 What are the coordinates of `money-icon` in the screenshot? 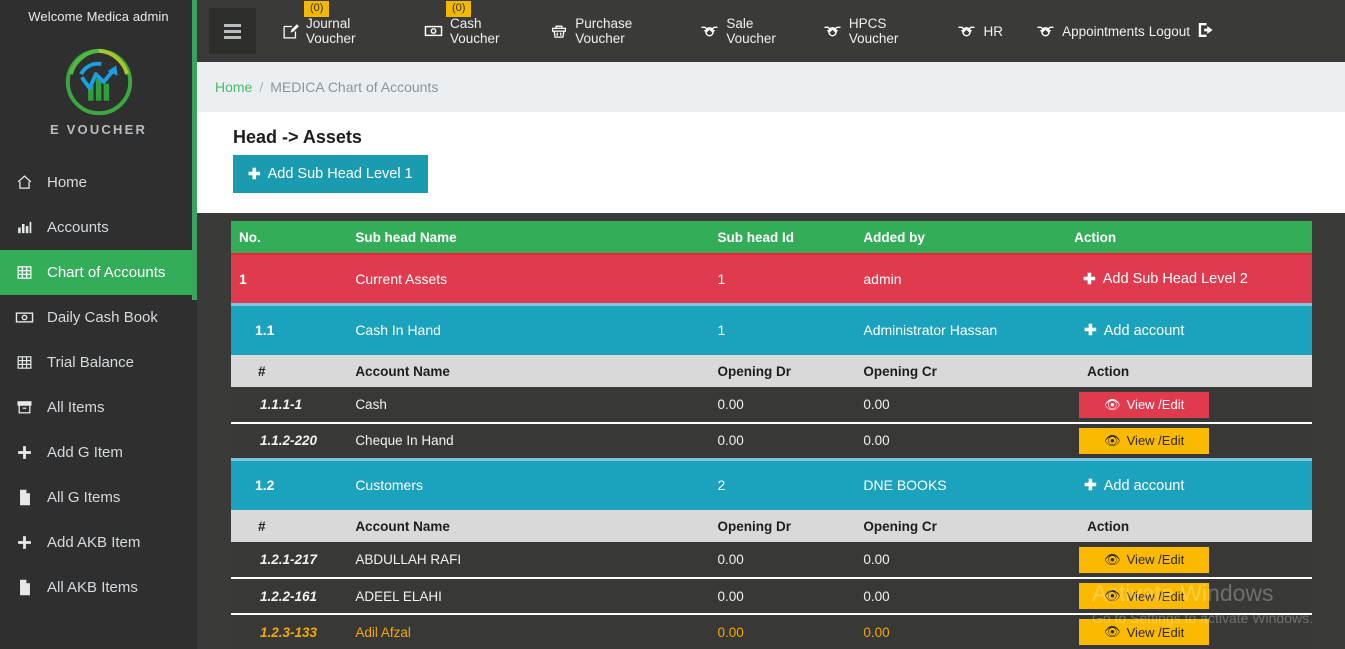 It's located at (24, 317).